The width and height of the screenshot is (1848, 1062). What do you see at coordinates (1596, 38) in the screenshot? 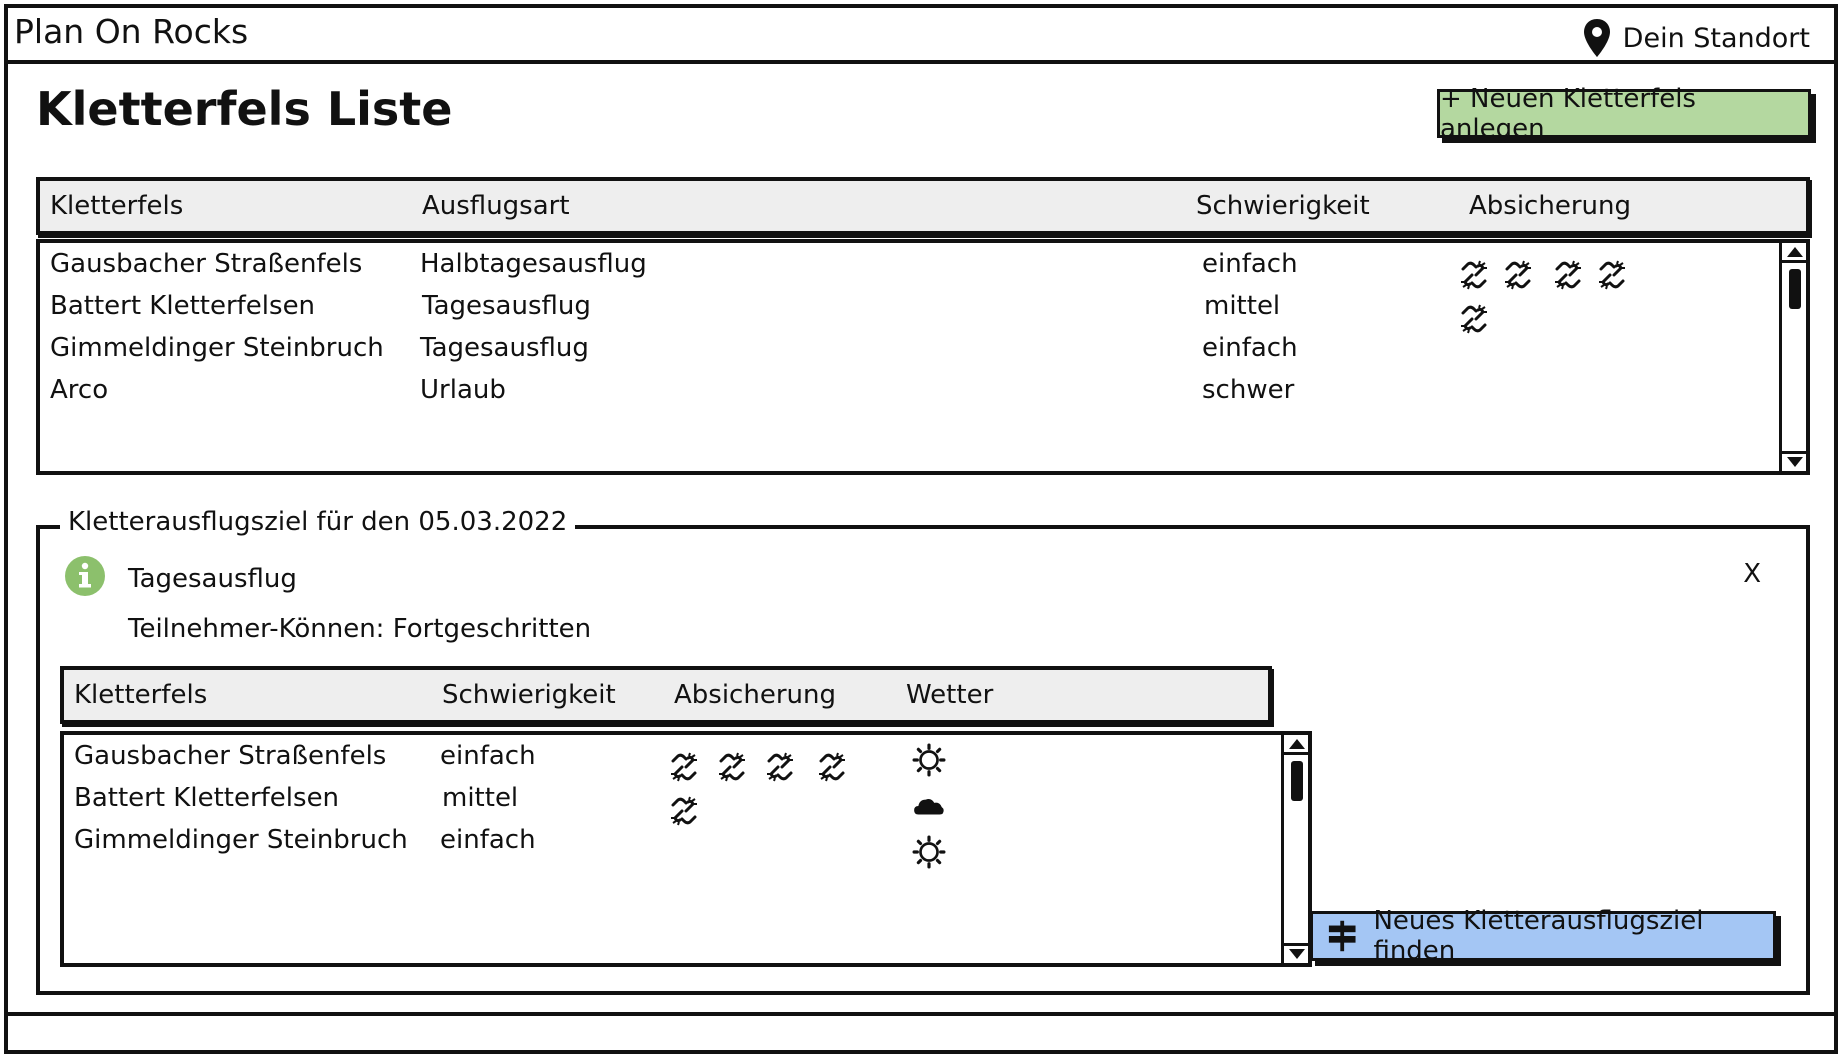
I see `map-pin-icon` at bounding box center [1596, 38].